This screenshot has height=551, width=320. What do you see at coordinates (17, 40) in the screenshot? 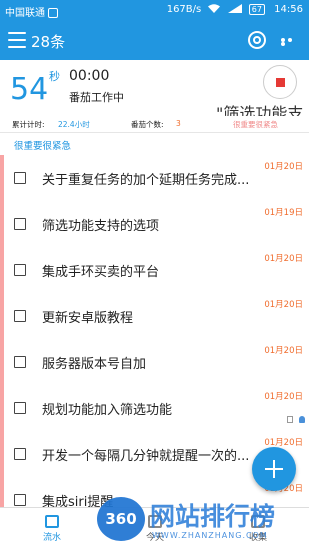
I see `menu-icon` at bounding box center [17, 40].